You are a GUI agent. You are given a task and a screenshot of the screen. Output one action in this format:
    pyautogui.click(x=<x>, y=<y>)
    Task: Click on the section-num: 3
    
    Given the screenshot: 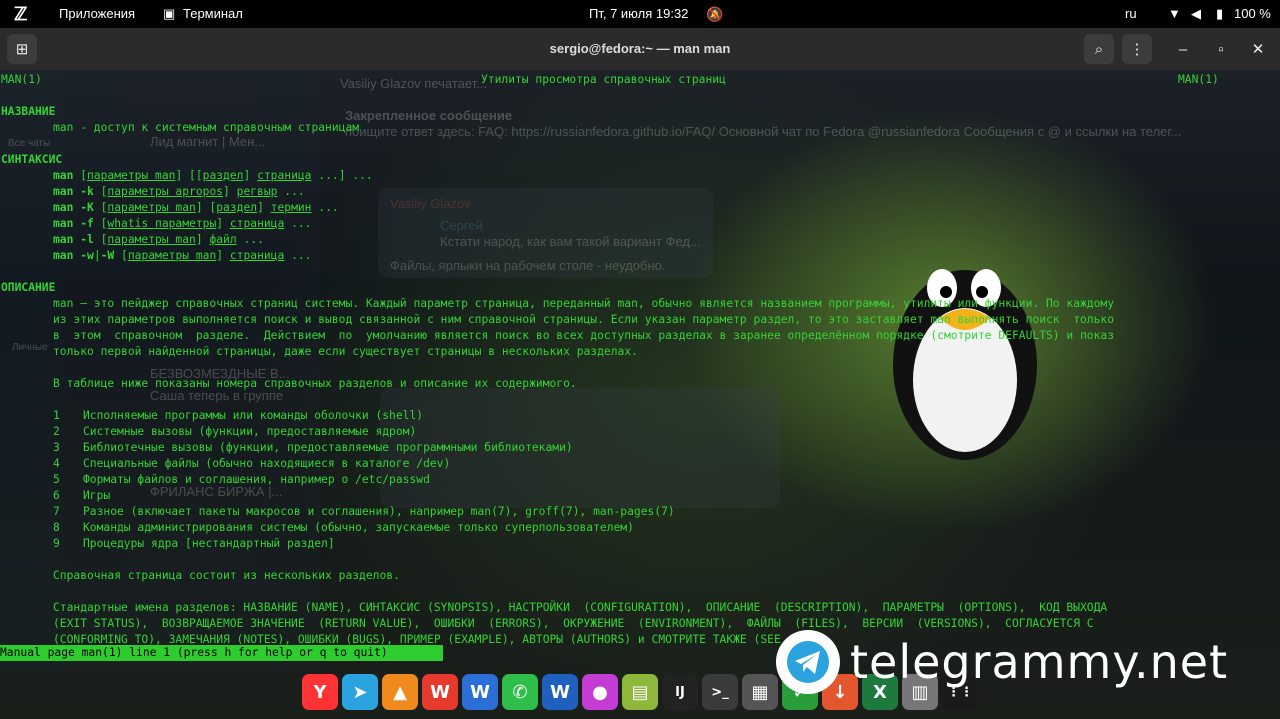 What is the action you would take?
    pyautogui.click(x=56, y=447)
    